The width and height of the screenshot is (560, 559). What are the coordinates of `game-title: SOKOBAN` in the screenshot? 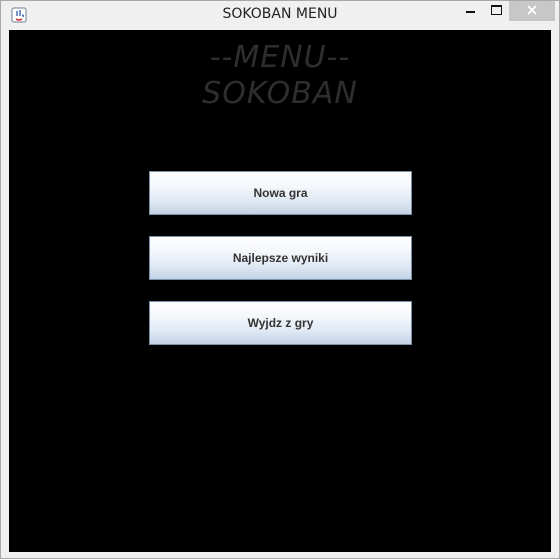 It's located at (280, 93).